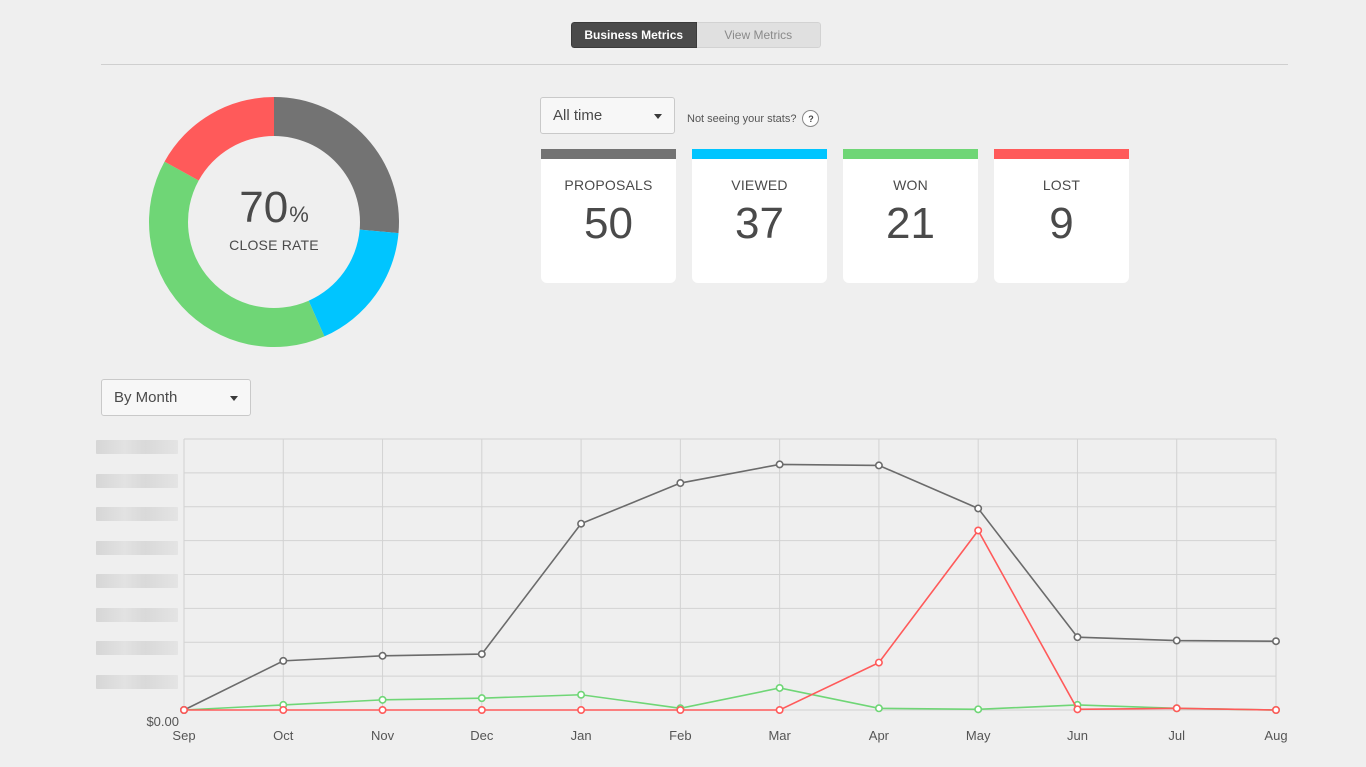 The image size is (1366, 767). Describe the element at coordinates (978, 735) in the screenshot. I see `x-tick-label: May` at that location.